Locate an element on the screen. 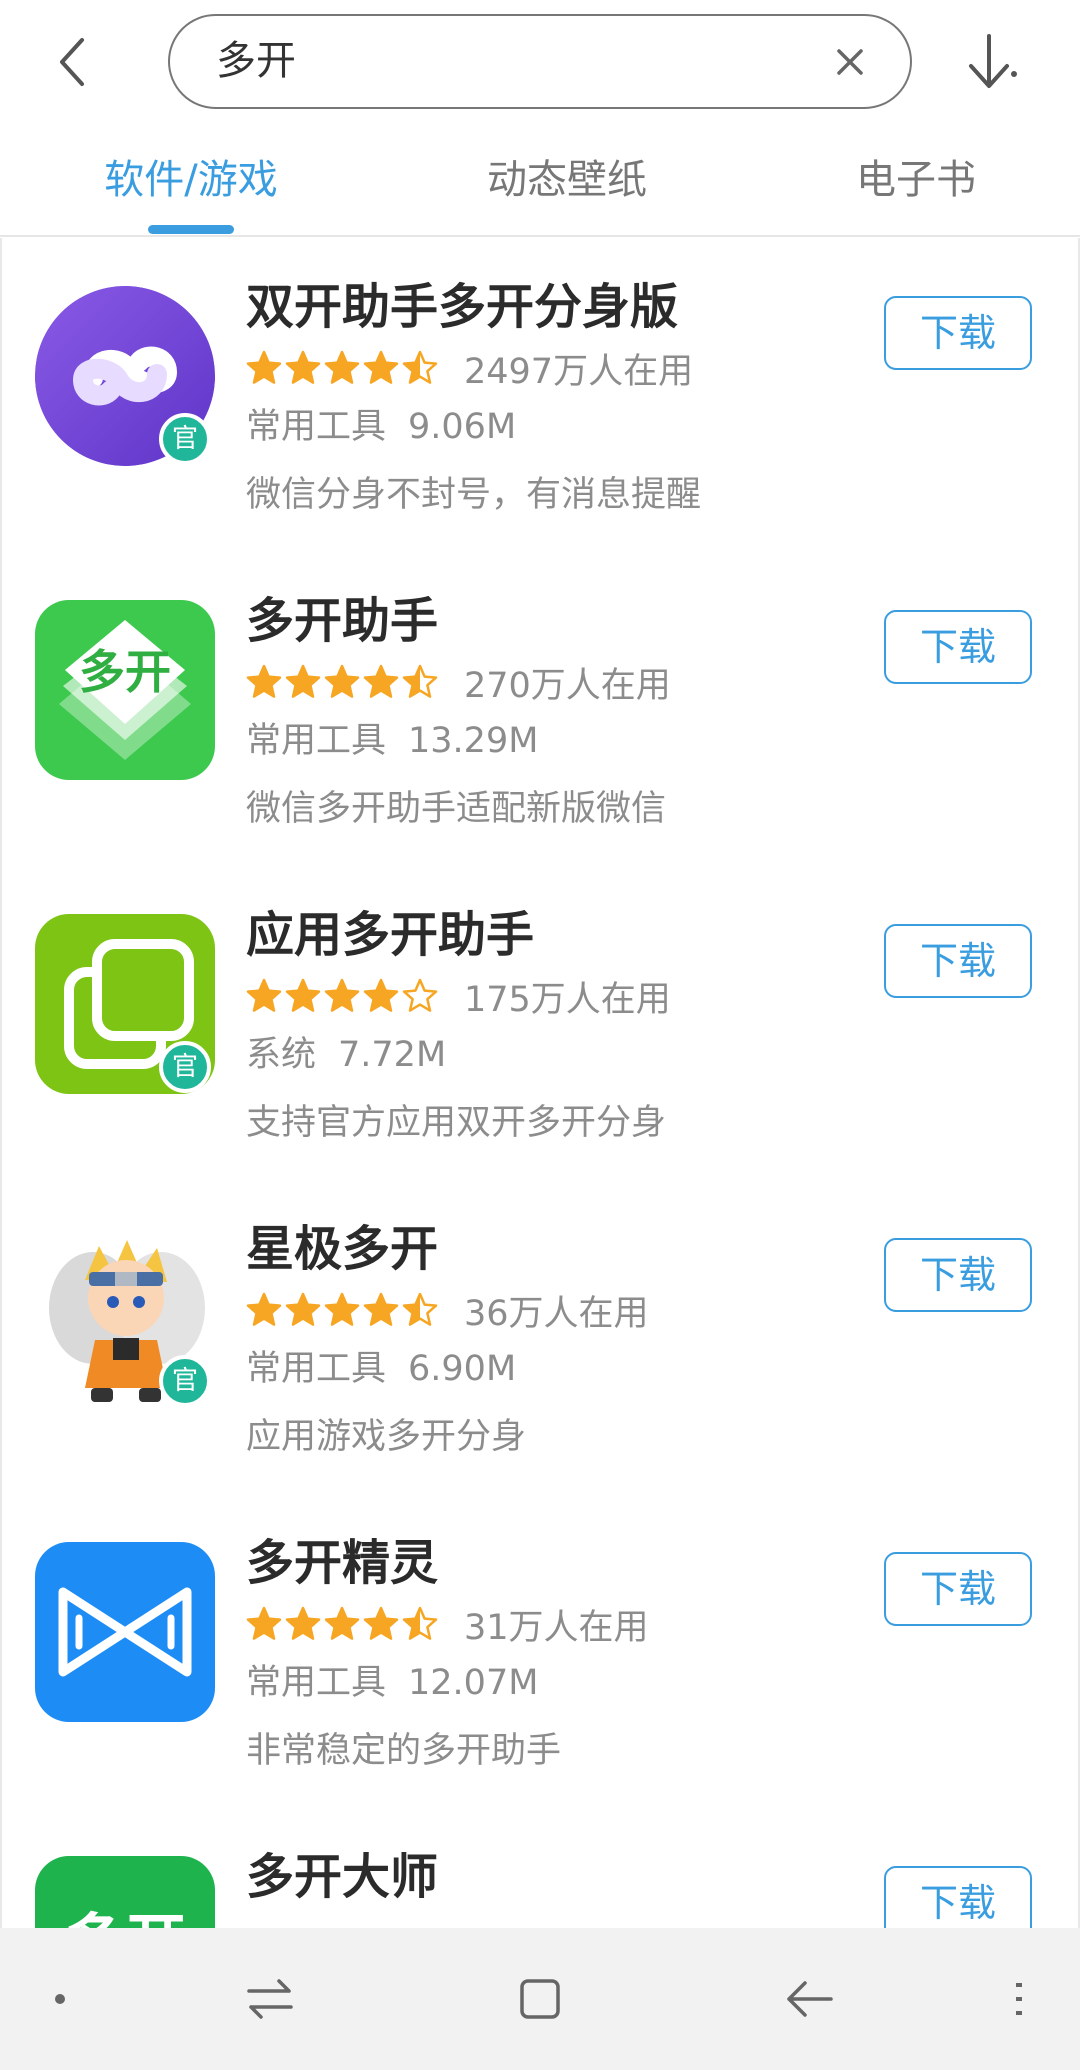 The width and height of the screenshot is (1080, 2070). app-rating: 36万人在用 is located at coordinates (447, 1310).